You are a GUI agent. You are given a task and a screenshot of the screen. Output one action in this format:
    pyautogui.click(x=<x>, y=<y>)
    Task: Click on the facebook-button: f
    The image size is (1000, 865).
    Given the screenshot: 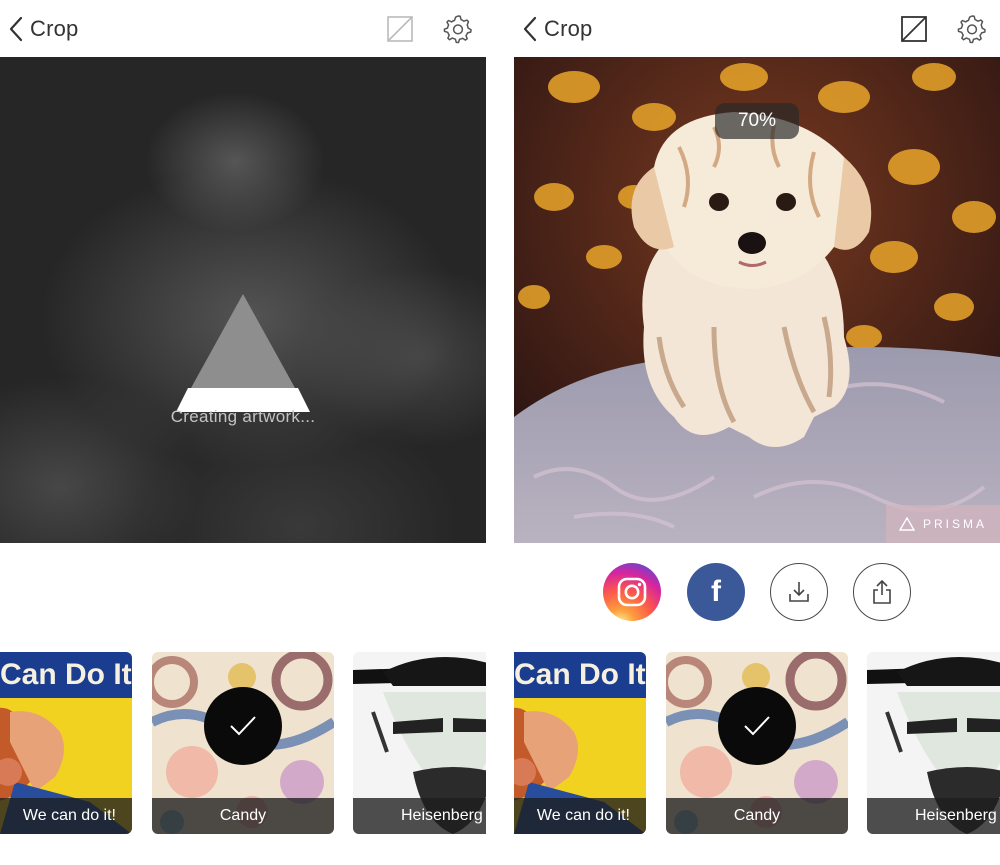 What is the action you would take?
    pyautogui.click(x=716, y=592)
    